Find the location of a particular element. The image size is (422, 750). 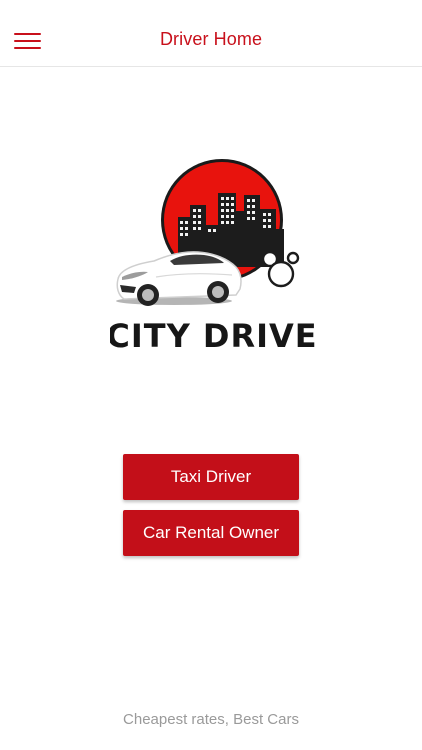

logo-graphic: CITY DRIVE is located at coordinates (212, 257).